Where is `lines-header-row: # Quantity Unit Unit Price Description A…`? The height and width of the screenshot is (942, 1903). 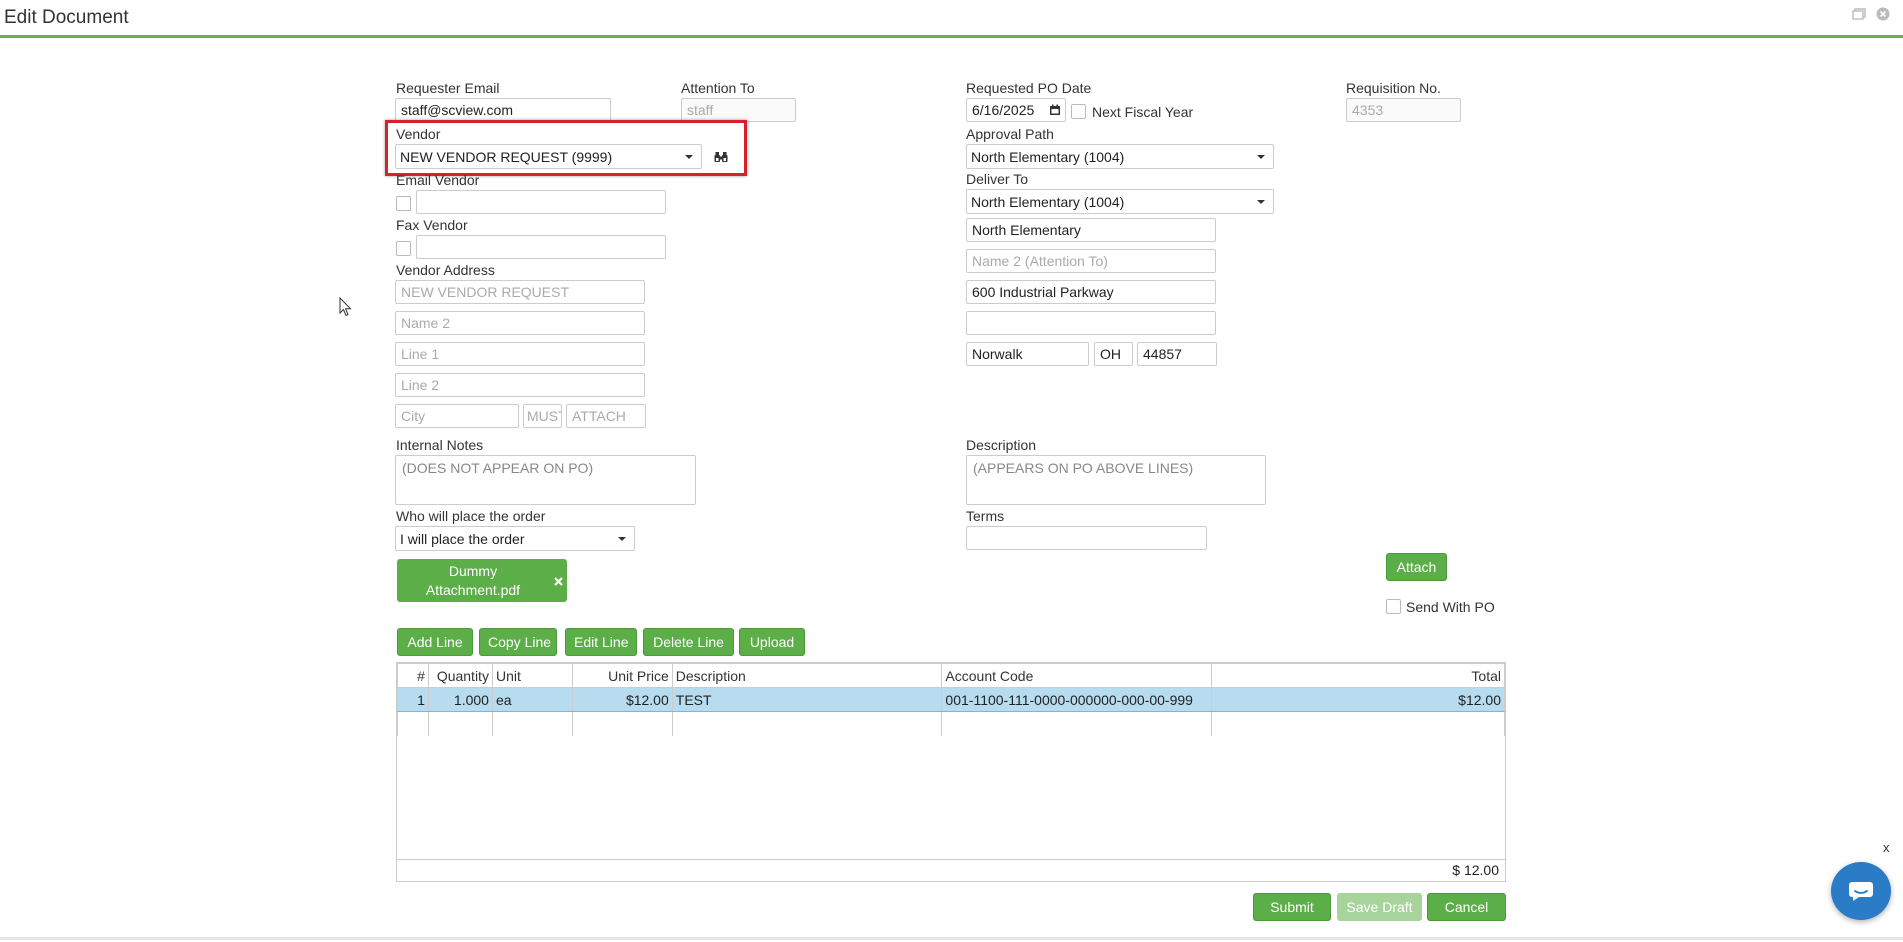
lines-header-row: # Quantity Unit Unit Price Description A… is located at coordinates (951, 675).